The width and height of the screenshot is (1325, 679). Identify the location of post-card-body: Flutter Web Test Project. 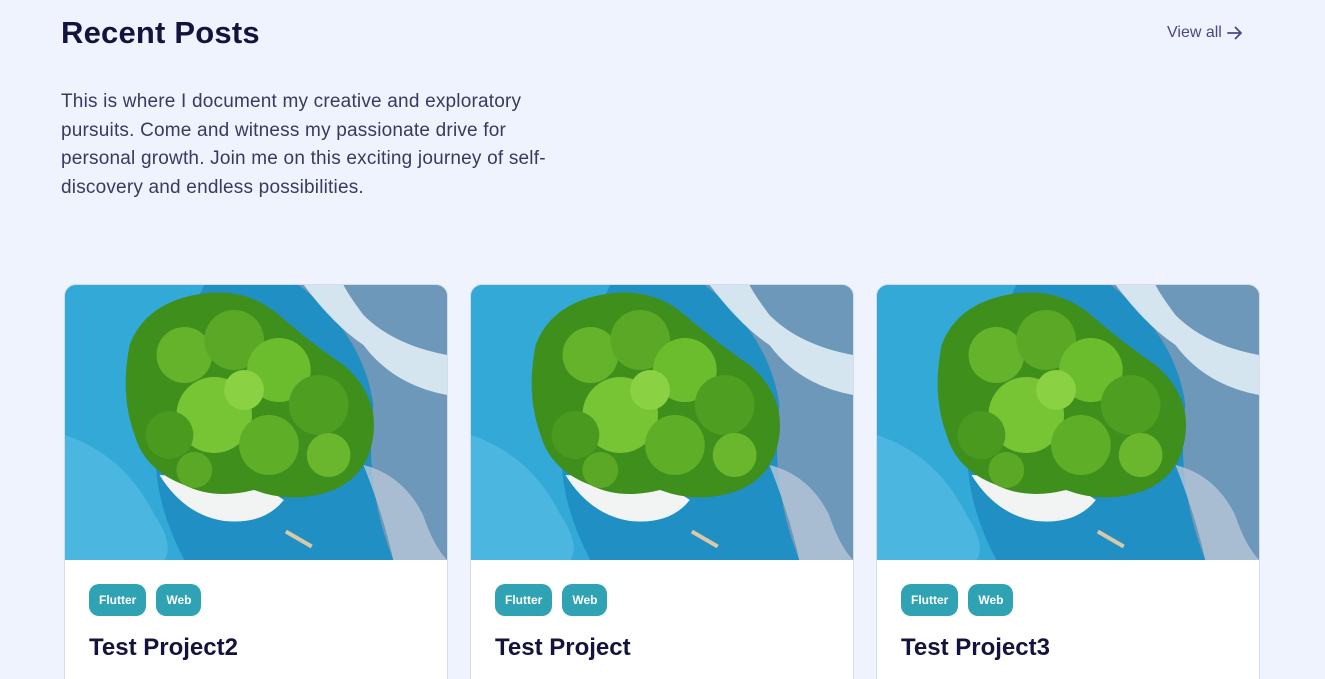
(662, 611).